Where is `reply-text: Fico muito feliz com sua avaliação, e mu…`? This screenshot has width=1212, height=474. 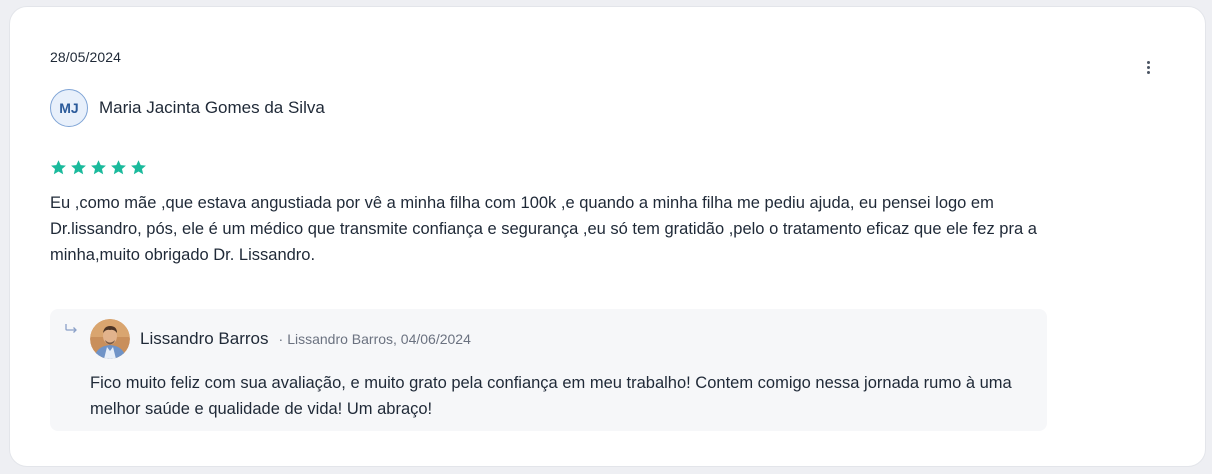 reply-text: Fico muito feliz com sua avaliação, e mu… is located at coordinates (551, 396).